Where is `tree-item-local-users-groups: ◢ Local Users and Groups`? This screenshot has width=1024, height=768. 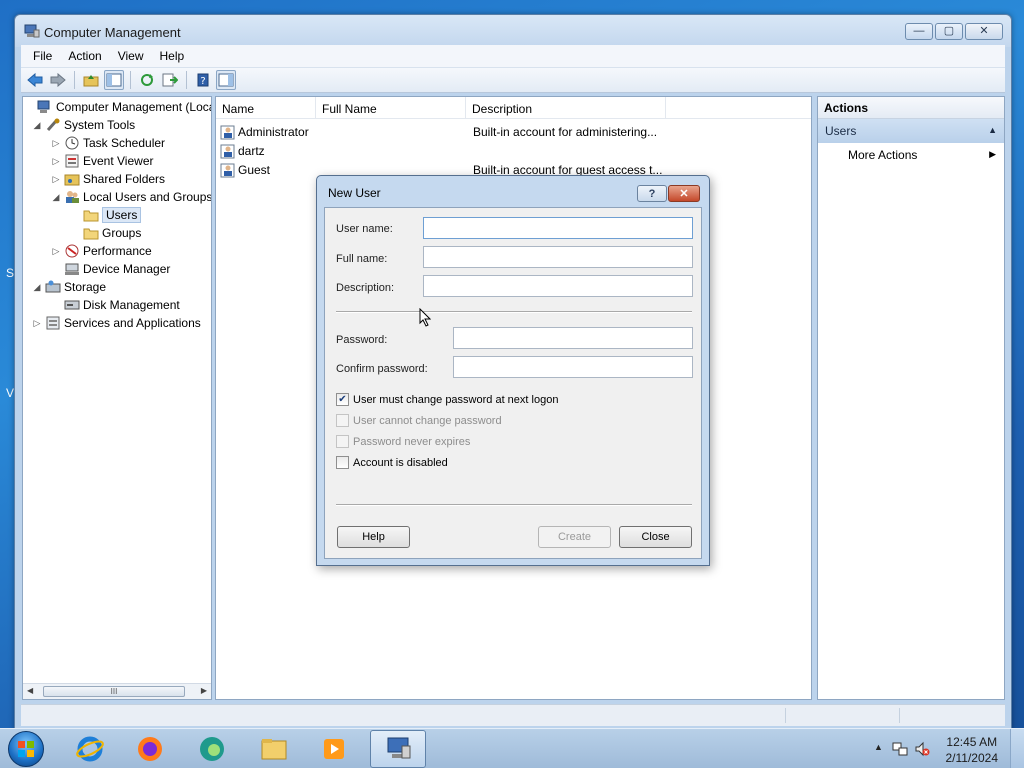 tree-item-local-users-groups: ◢ Local Users and Groups is located at coordinates (130, 197).